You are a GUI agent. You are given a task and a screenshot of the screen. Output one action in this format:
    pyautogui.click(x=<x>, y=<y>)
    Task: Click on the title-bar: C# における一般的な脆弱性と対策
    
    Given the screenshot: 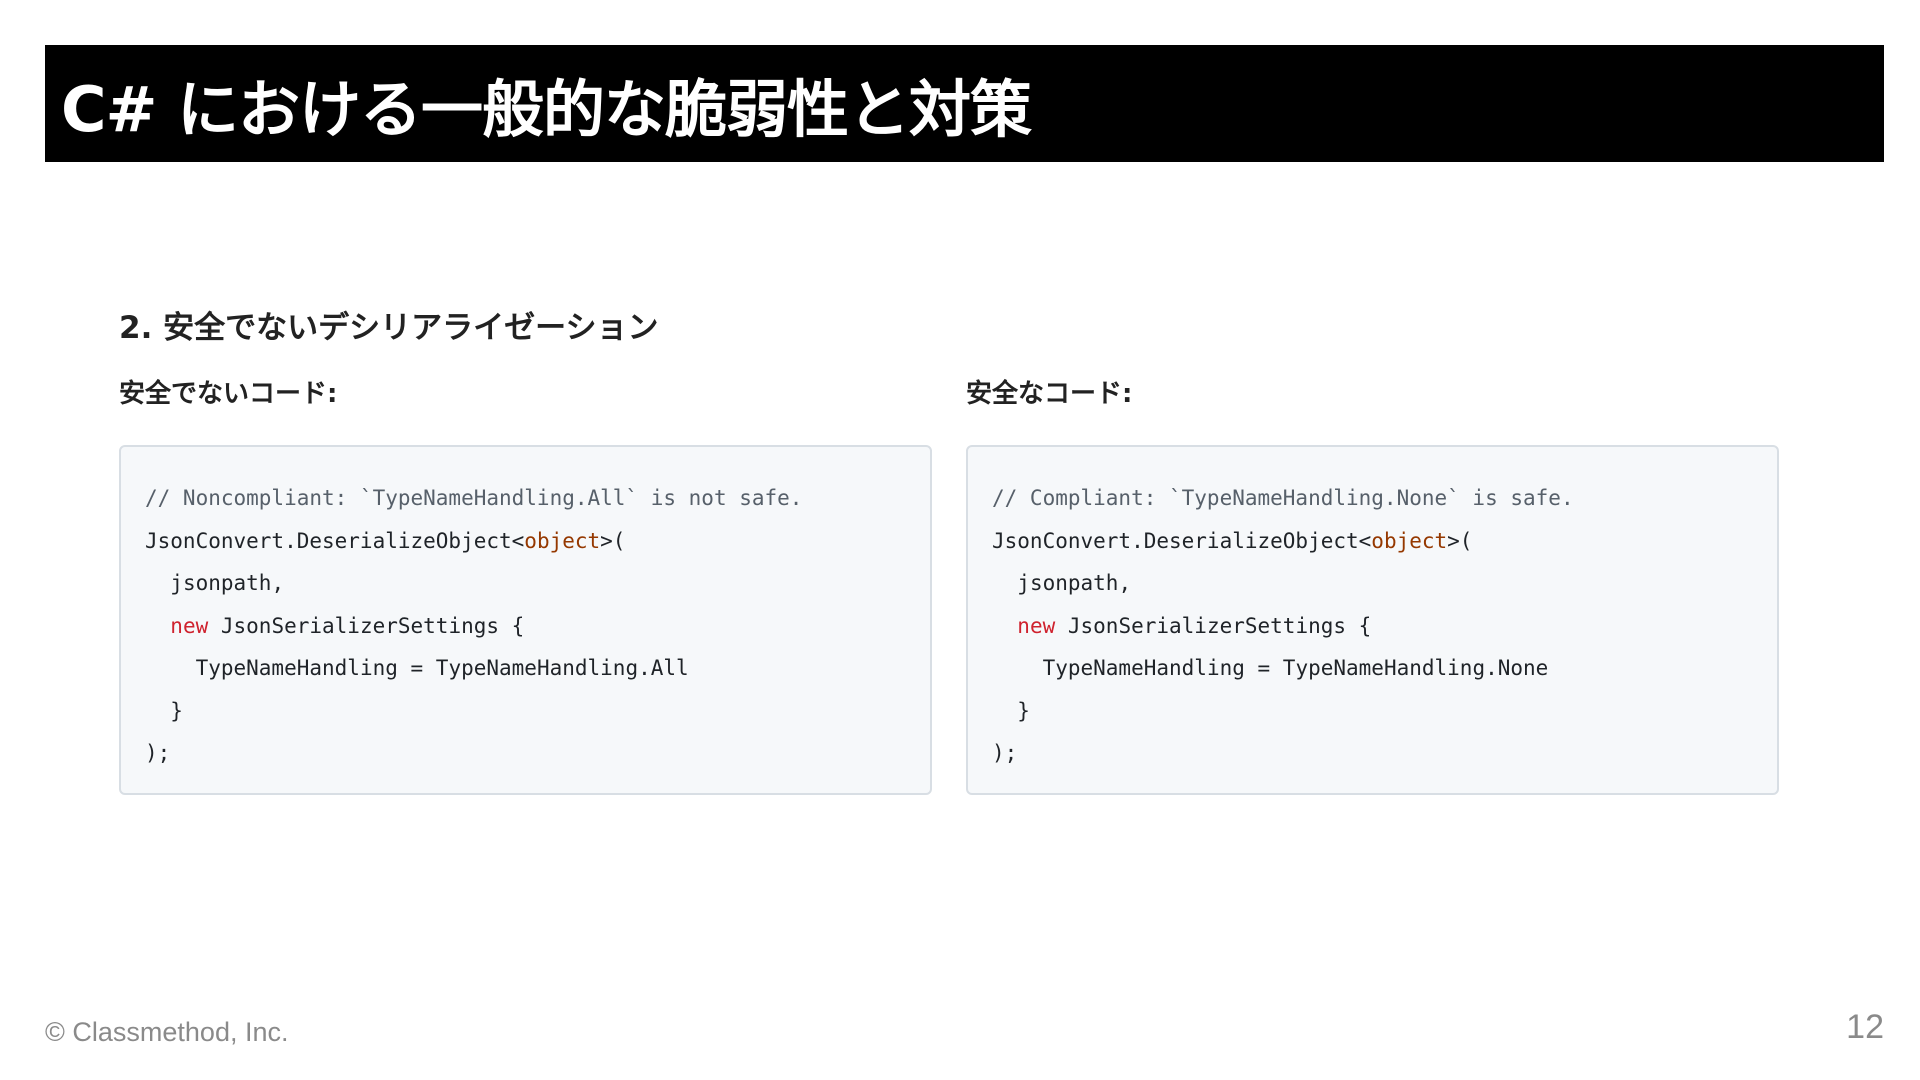 What is the action you would take?
    pyautogui.click(x=964, y=103)
    